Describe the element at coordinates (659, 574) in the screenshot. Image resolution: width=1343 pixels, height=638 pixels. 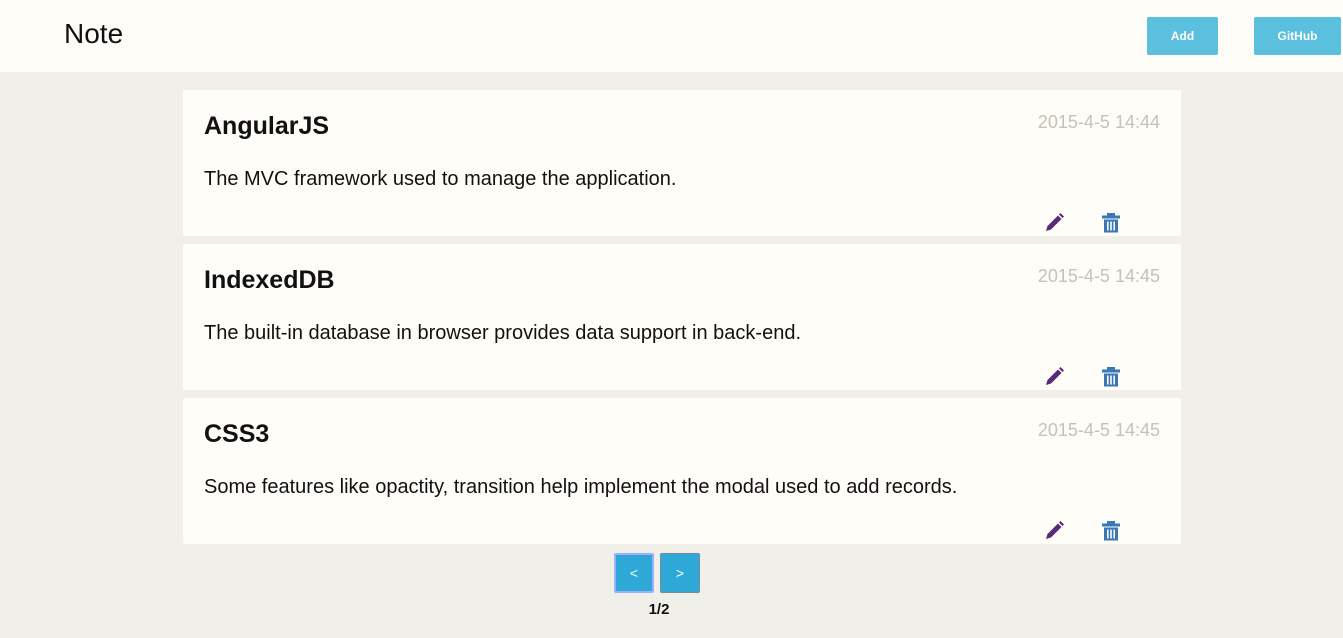
I see `pagination: < >` at that location.